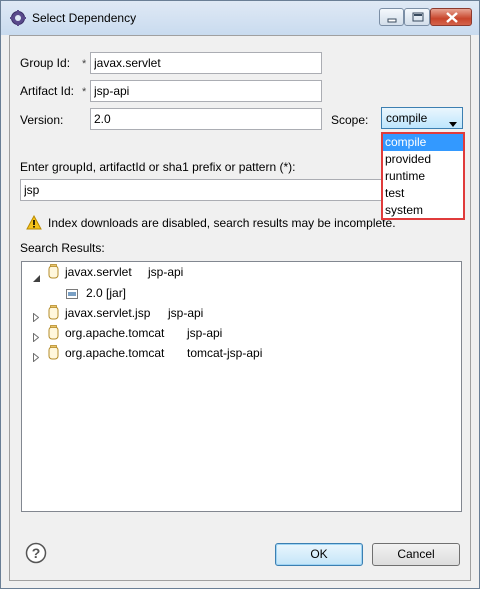 The image size is (480, 589). What do you see at coordinates (407, 118) in the screenshot?
I see `scope-selected-value: compile` at bounding box center [407, 118].